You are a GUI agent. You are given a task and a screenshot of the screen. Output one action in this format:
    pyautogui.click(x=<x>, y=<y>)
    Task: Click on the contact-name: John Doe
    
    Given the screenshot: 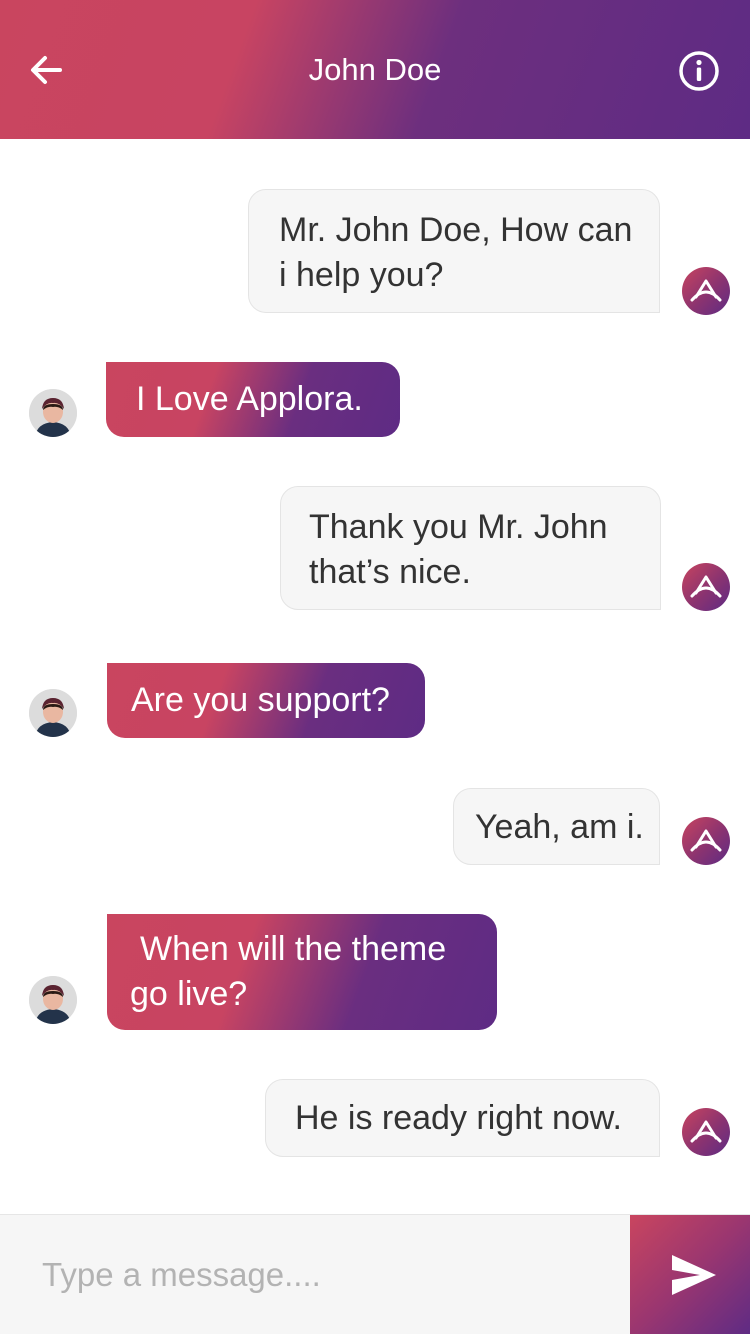 What is the action you would take?
    pyautogui.click(x=375, y=69)
    